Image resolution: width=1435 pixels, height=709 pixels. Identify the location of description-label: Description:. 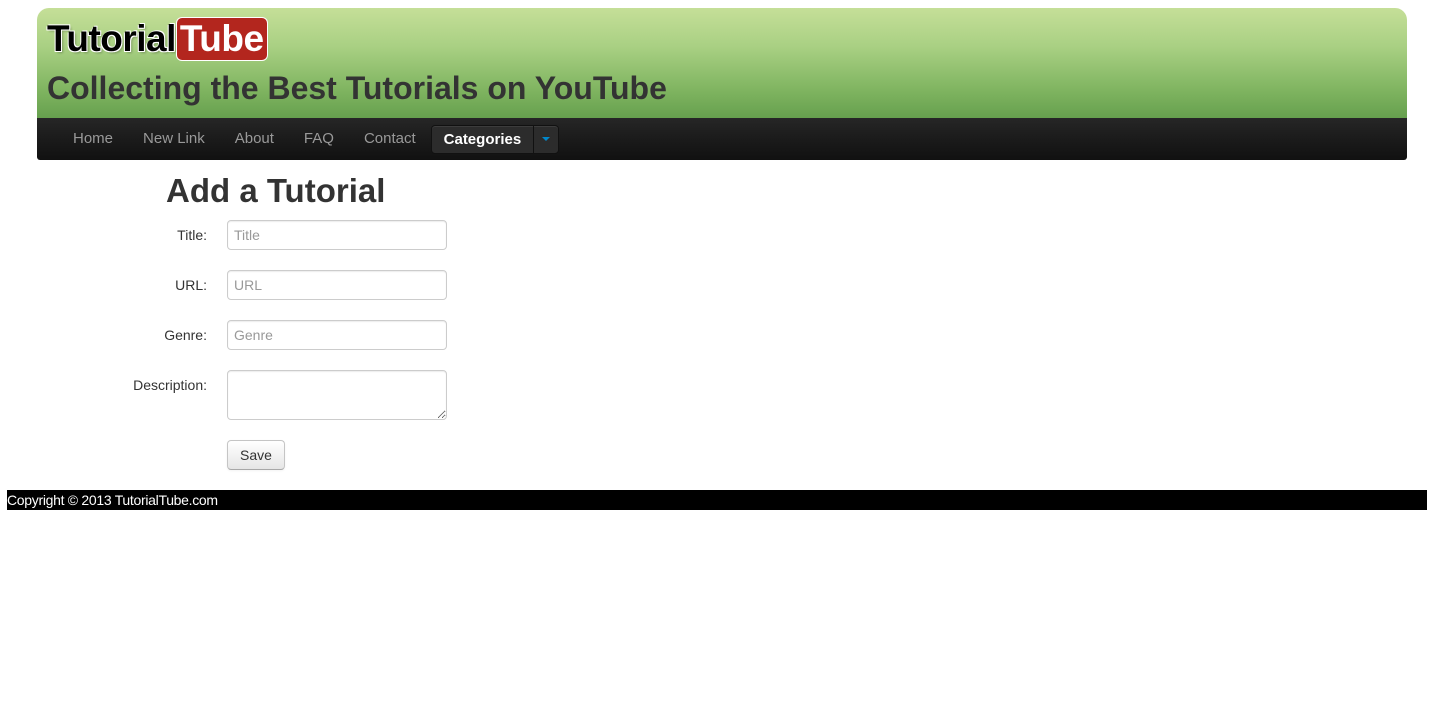
(170, 385).